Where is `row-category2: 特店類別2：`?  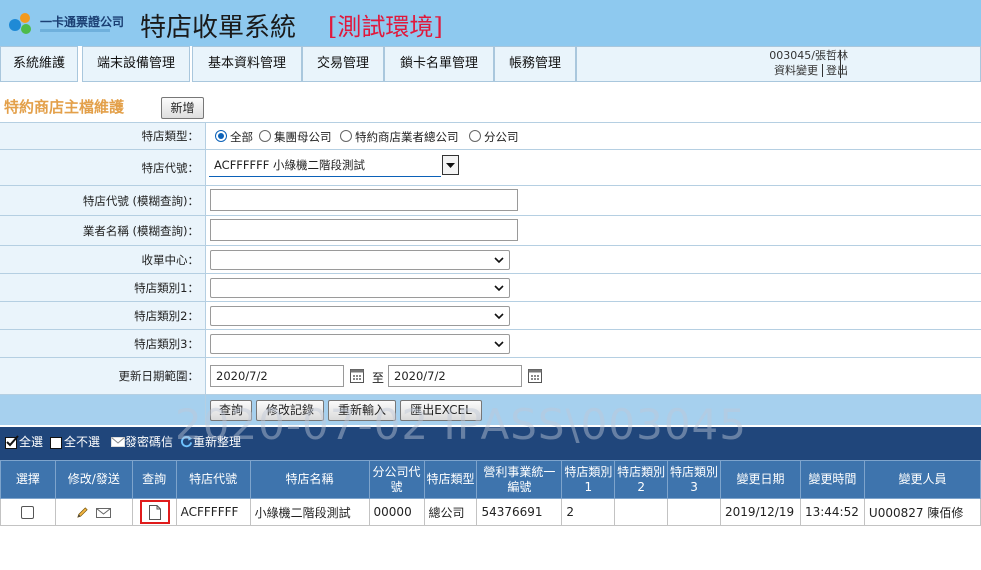
row-category2: 特店類別2： is located at coordinates (490, 315).